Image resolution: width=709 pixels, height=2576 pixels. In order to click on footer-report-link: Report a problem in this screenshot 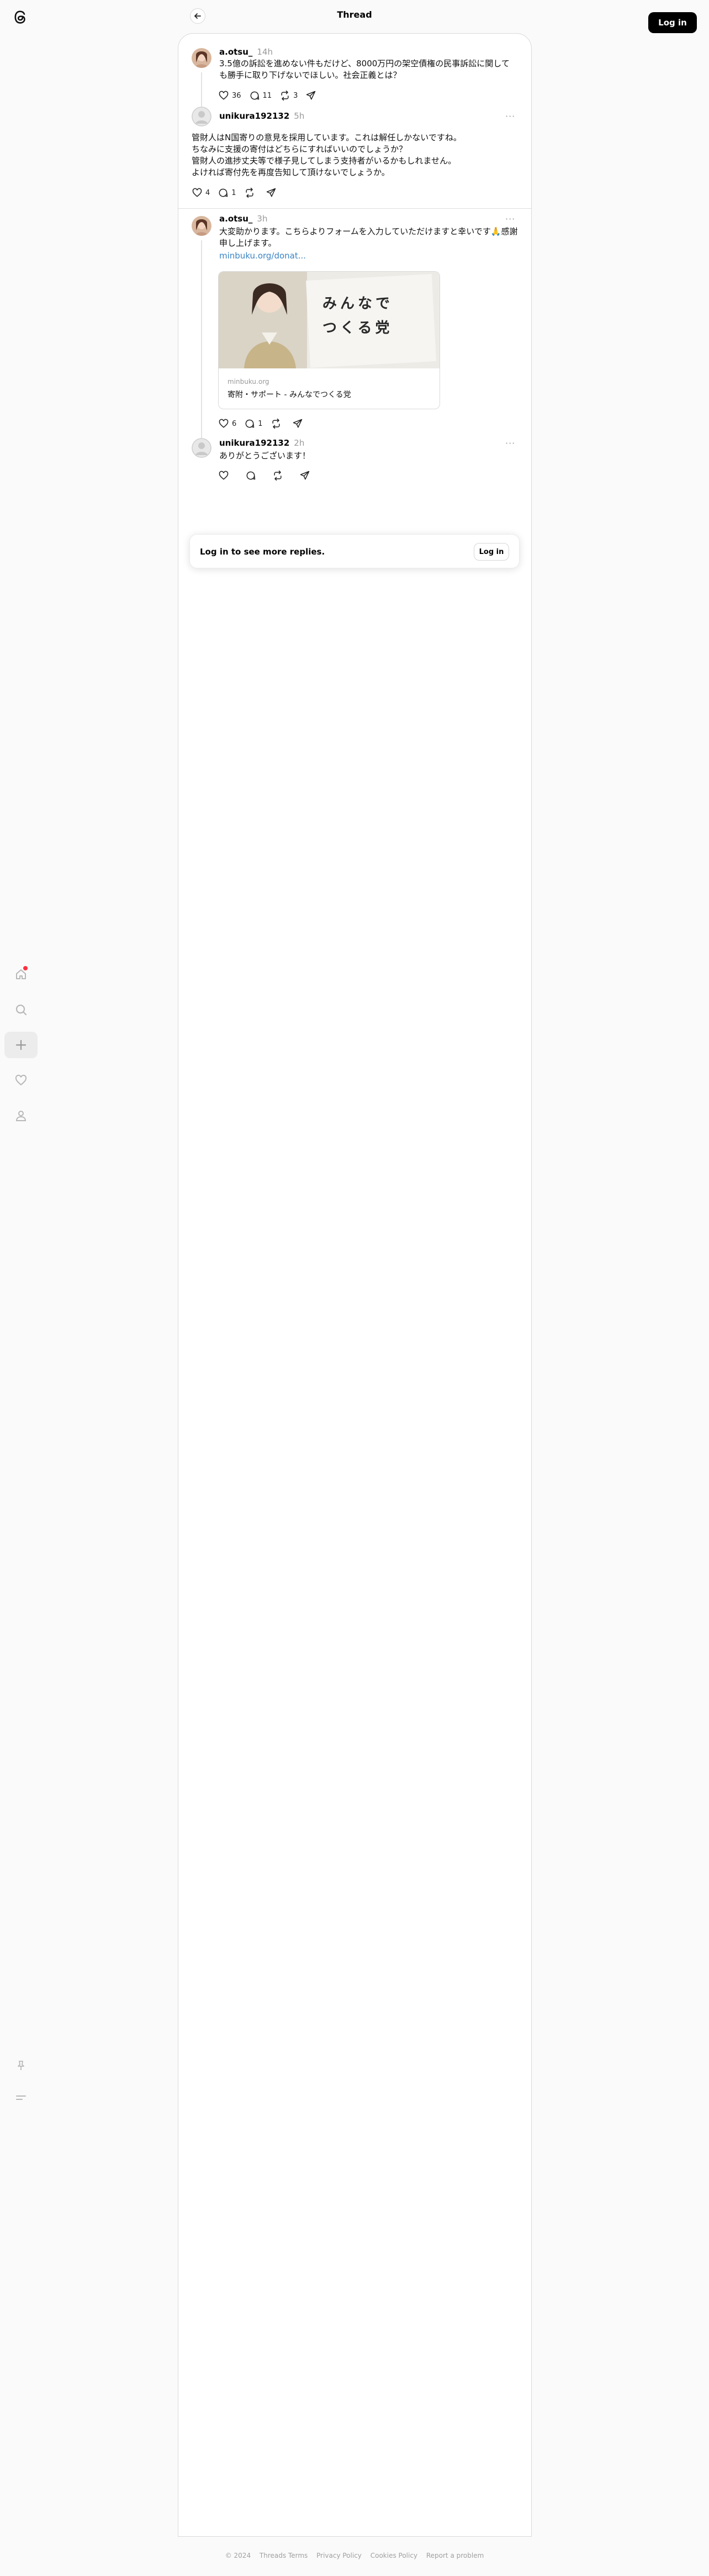, I will do `click(455, 2555)`.